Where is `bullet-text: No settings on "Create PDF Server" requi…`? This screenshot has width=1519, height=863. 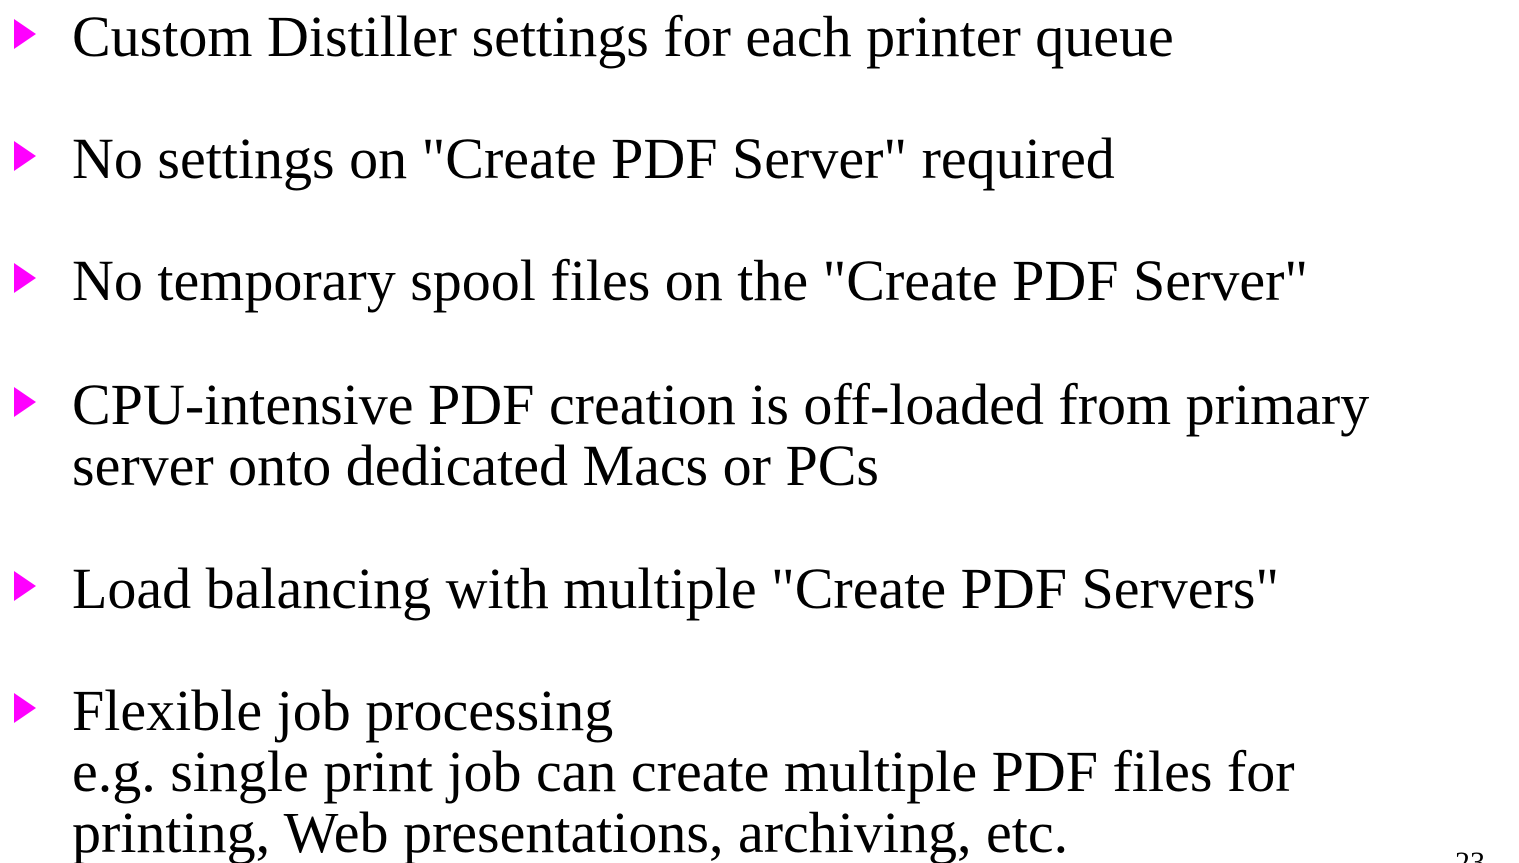
bullet-text: No settings on "Create PDF Server" requi… is located at coordinates (593, 158).